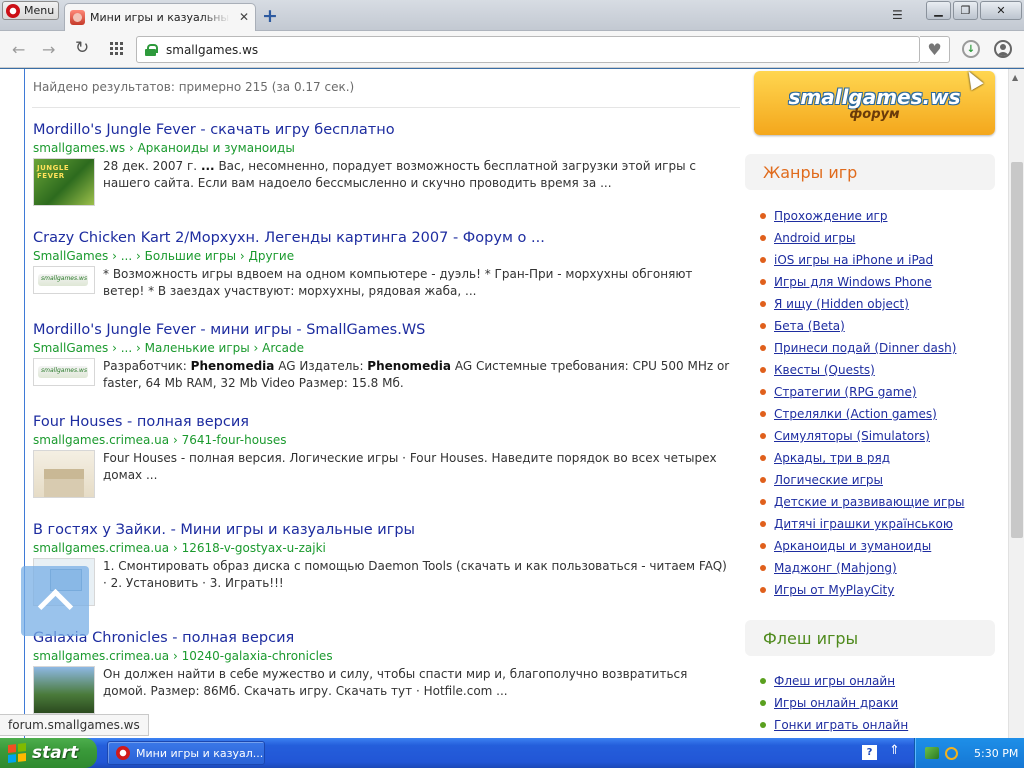 This screenshot has width=1024, height=768. Describe the element at coordinates (862, 590) in the screenshot. I see `genre-link: Игры от MyPlayCity` at that location.